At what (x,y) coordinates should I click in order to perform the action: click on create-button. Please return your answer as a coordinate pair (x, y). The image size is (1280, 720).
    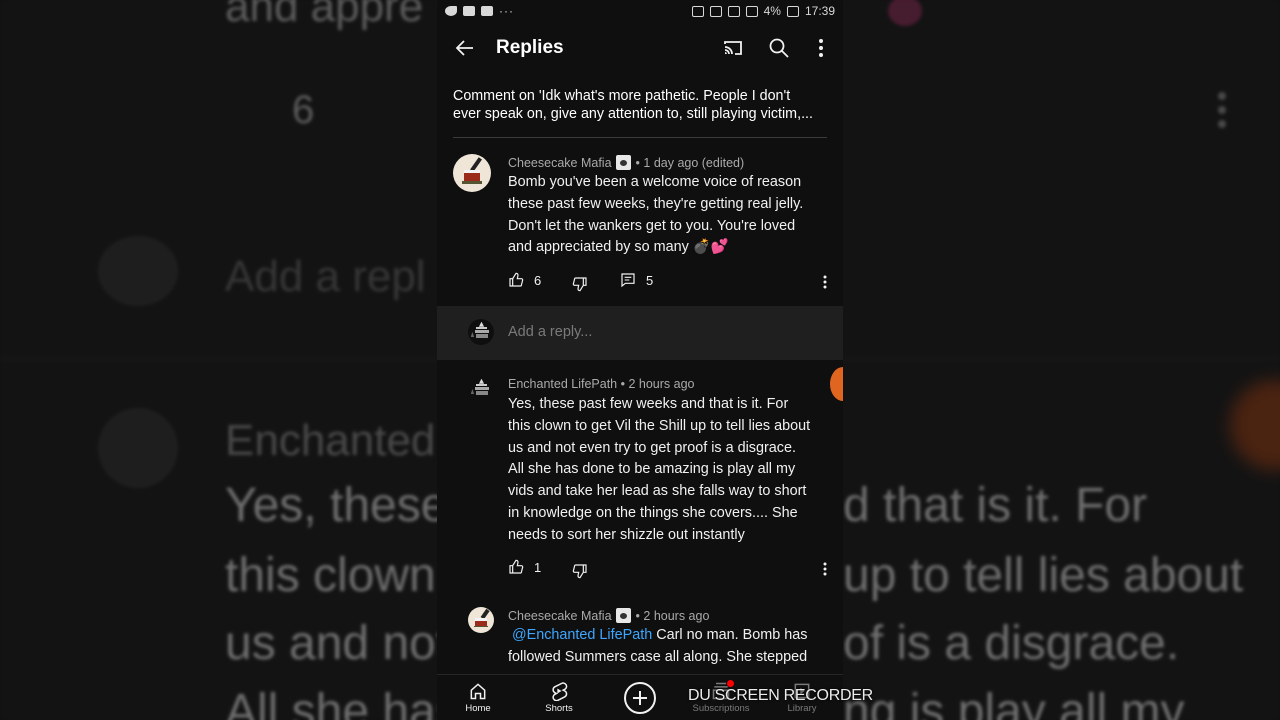
    Looking at the image, I should click on (640, 698).